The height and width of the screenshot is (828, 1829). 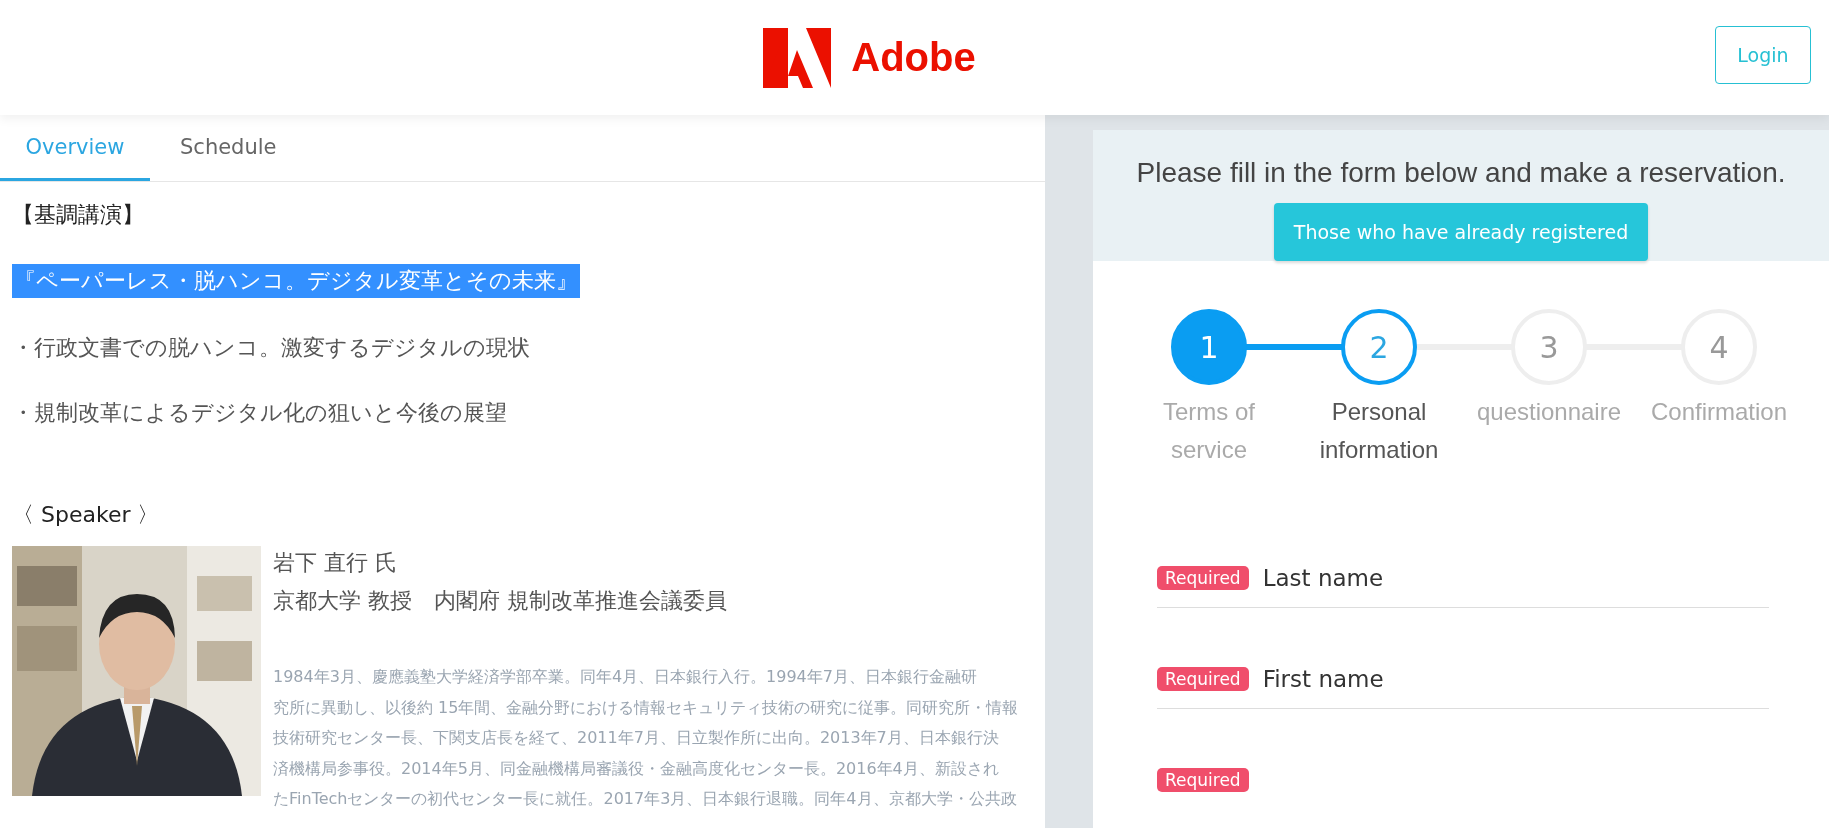 What do you see at coordinates (500, 601) in the screenshot?
I see `speaker-affiliation: 京都大学 教授 内閣府 規制改革推進会議委員` at bounding box center [500, 601].